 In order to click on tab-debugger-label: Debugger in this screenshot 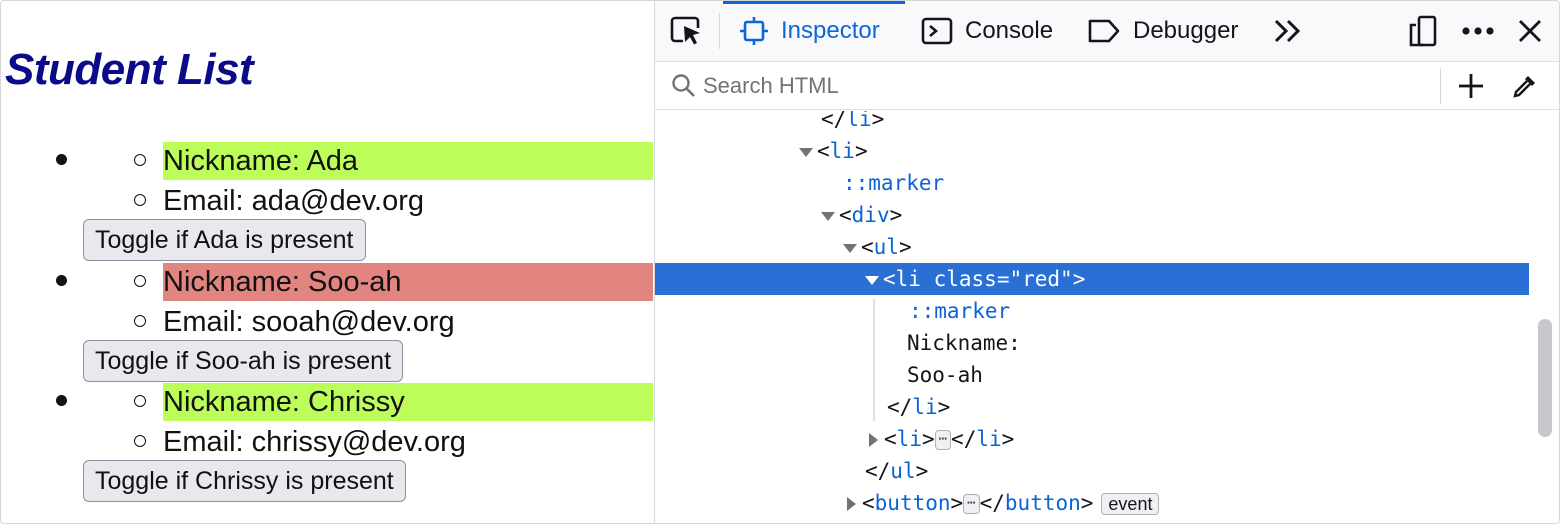, I will do `click(1186, 30)`.